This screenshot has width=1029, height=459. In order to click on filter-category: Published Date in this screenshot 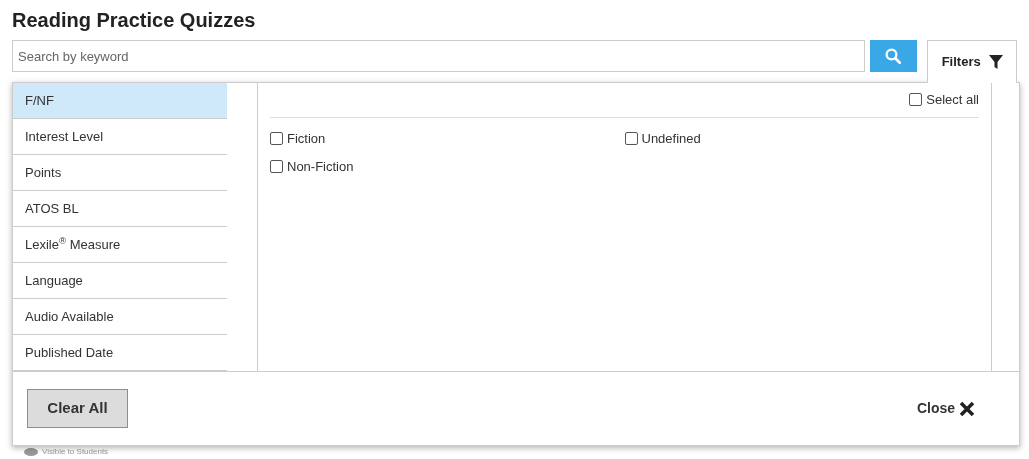, I will do `click(120, 353)`.